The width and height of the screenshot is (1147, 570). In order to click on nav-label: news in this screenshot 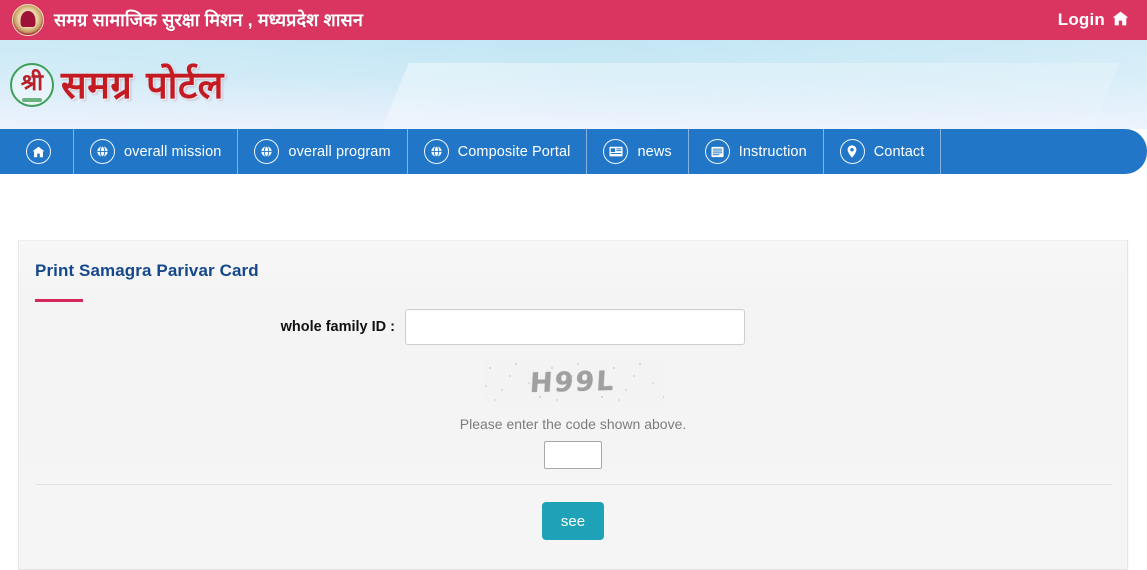, I will do `click(654, 151)`.